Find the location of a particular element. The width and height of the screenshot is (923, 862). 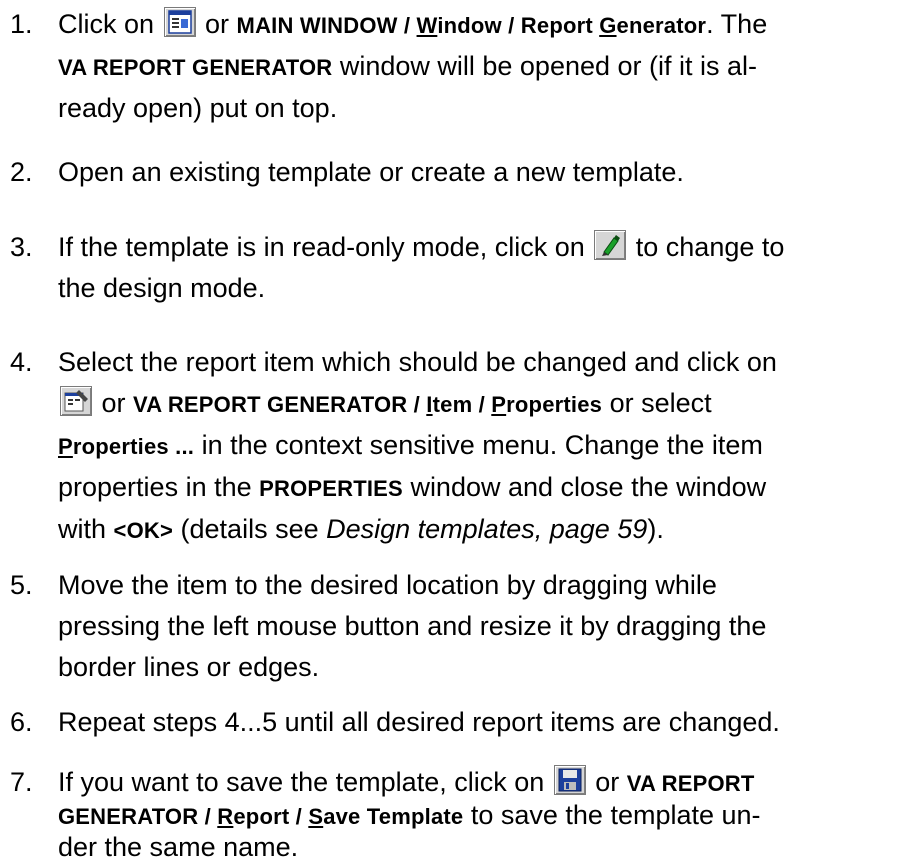

step-number: 5. is located at coordinates (21, 585).